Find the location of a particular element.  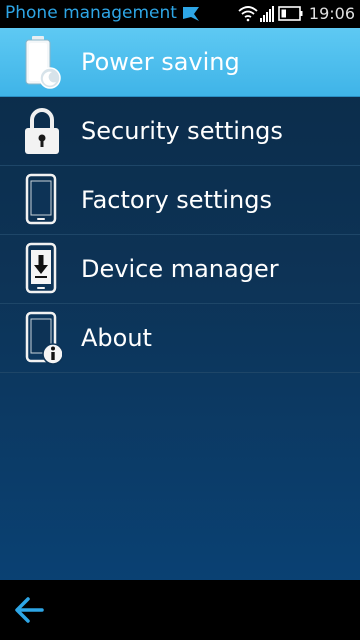

menu-item-factory-settings: Factory settings is located at coordinates (180, 200).